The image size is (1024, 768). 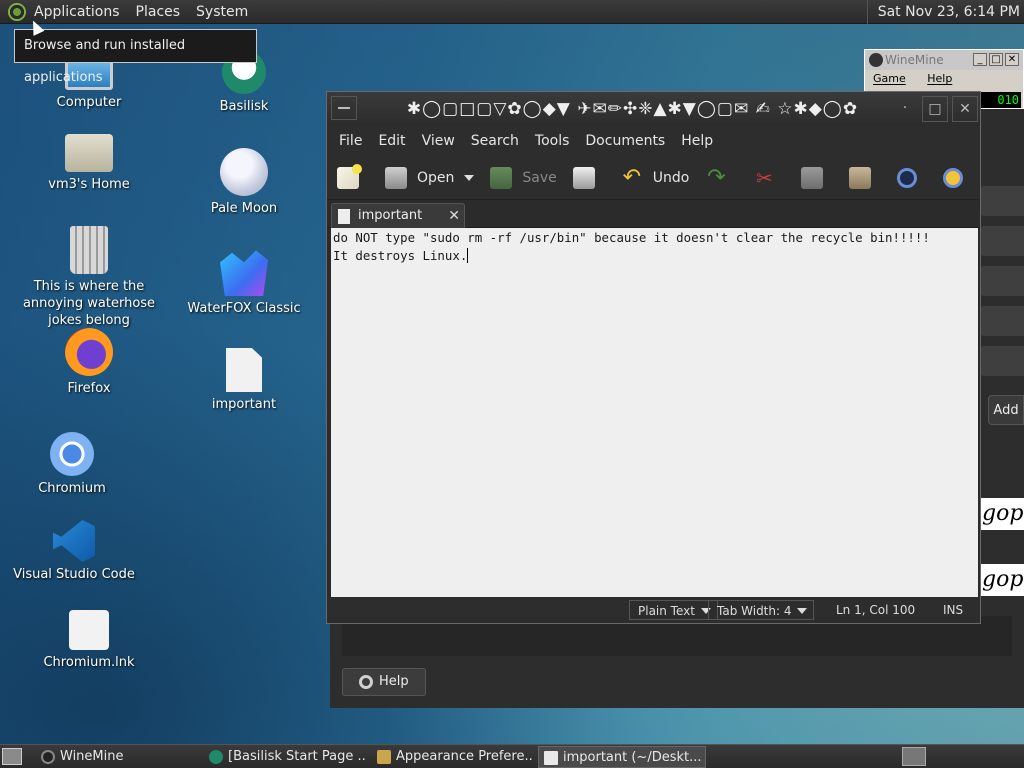 I want to click on minimize-button: _, so click(x=980, y=59).